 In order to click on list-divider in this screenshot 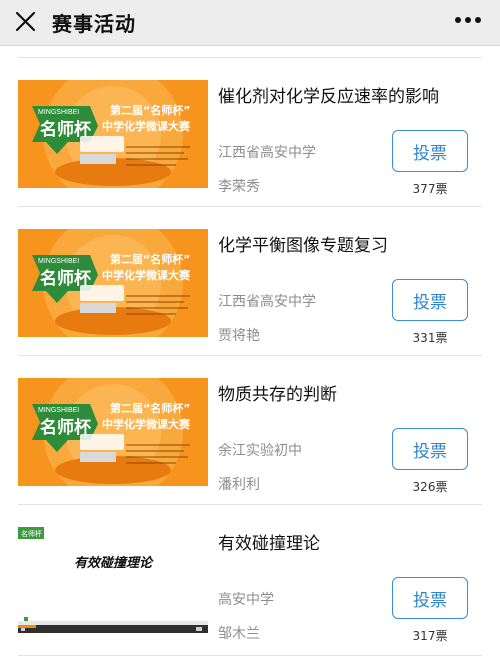, I will do `click(250, 655)`.